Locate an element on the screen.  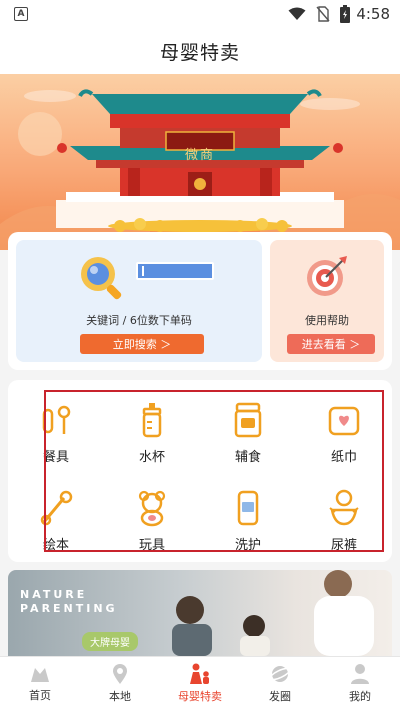
go-see-button: 进去看看 ＞ is located at coordinates (331, 344).